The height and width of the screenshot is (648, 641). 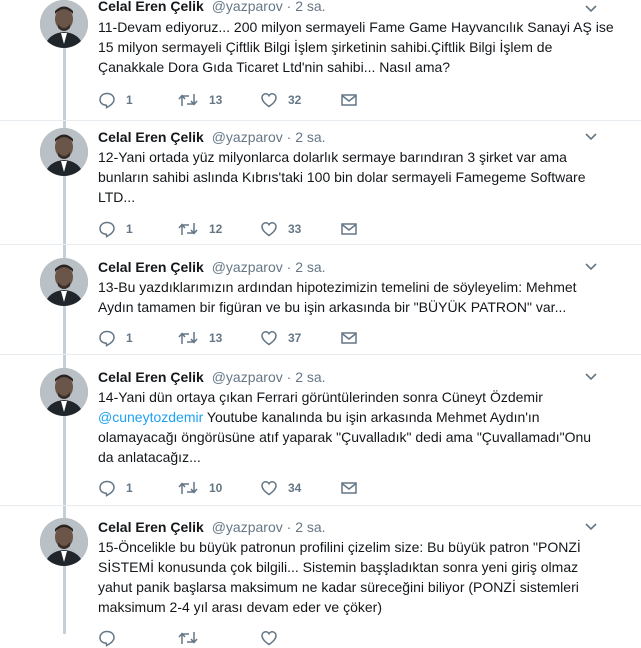 I want to click on like-button: 37, so click(x=280, y=338).